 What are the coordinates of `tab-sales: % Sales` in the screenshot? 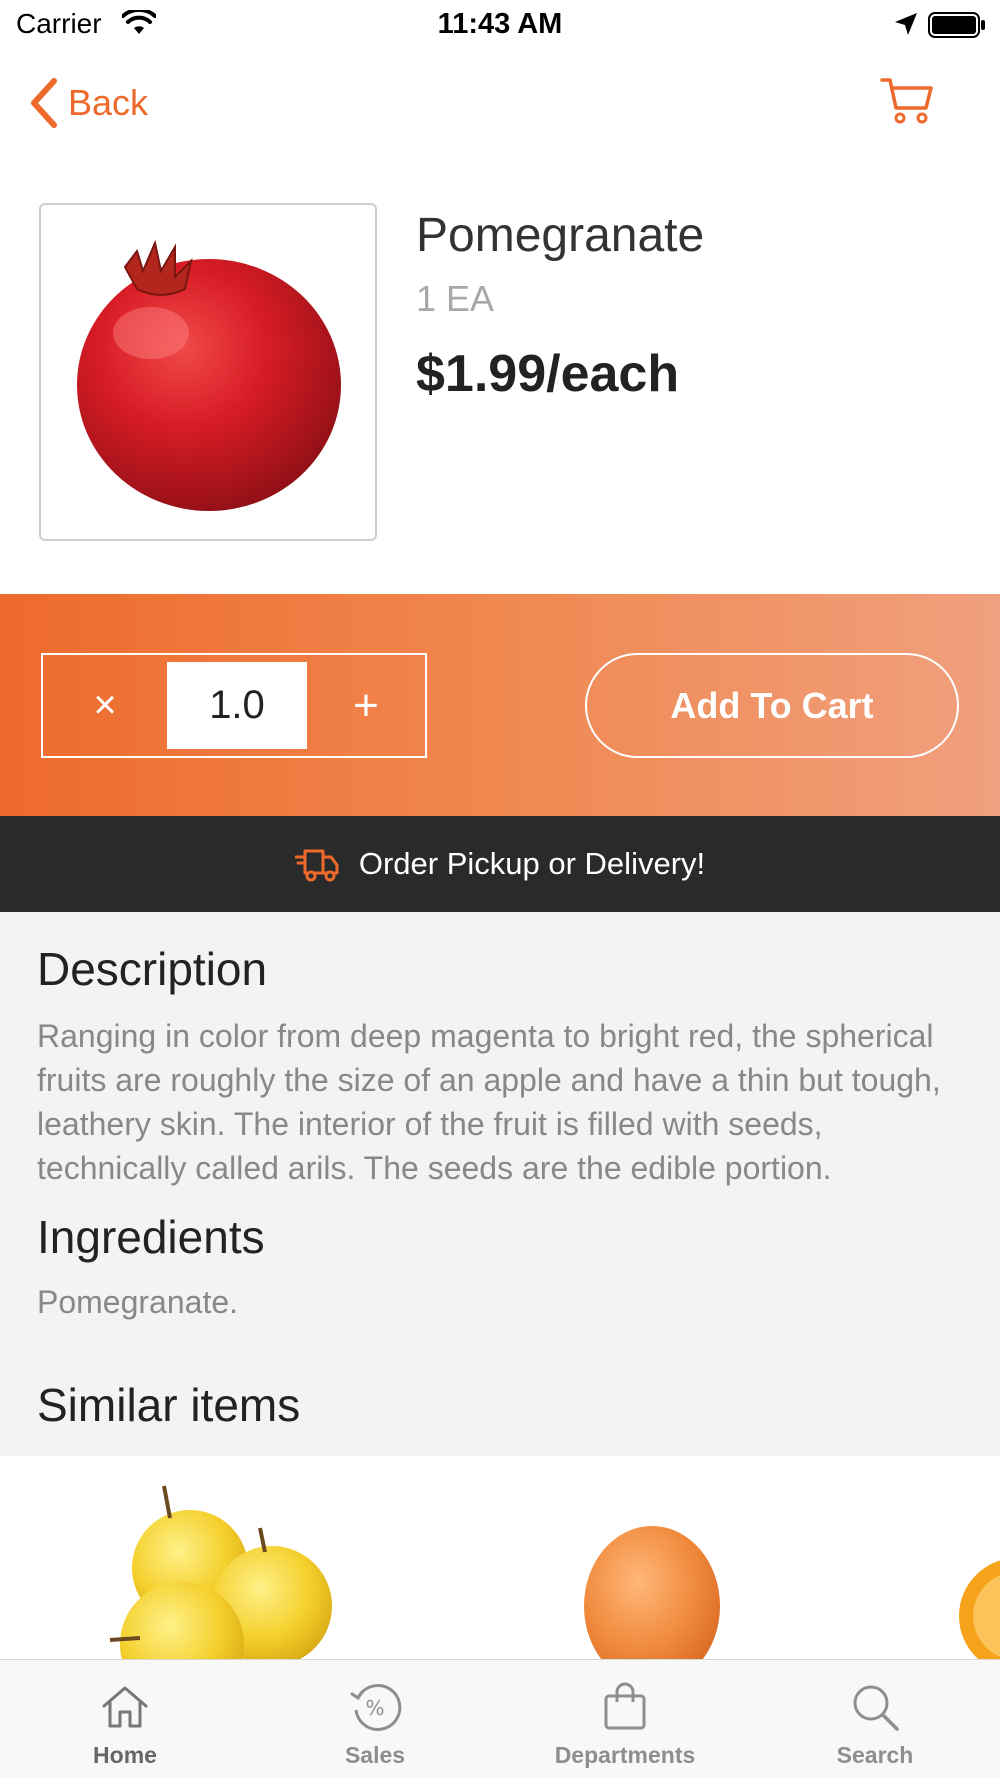 It's located at (375, 1719).